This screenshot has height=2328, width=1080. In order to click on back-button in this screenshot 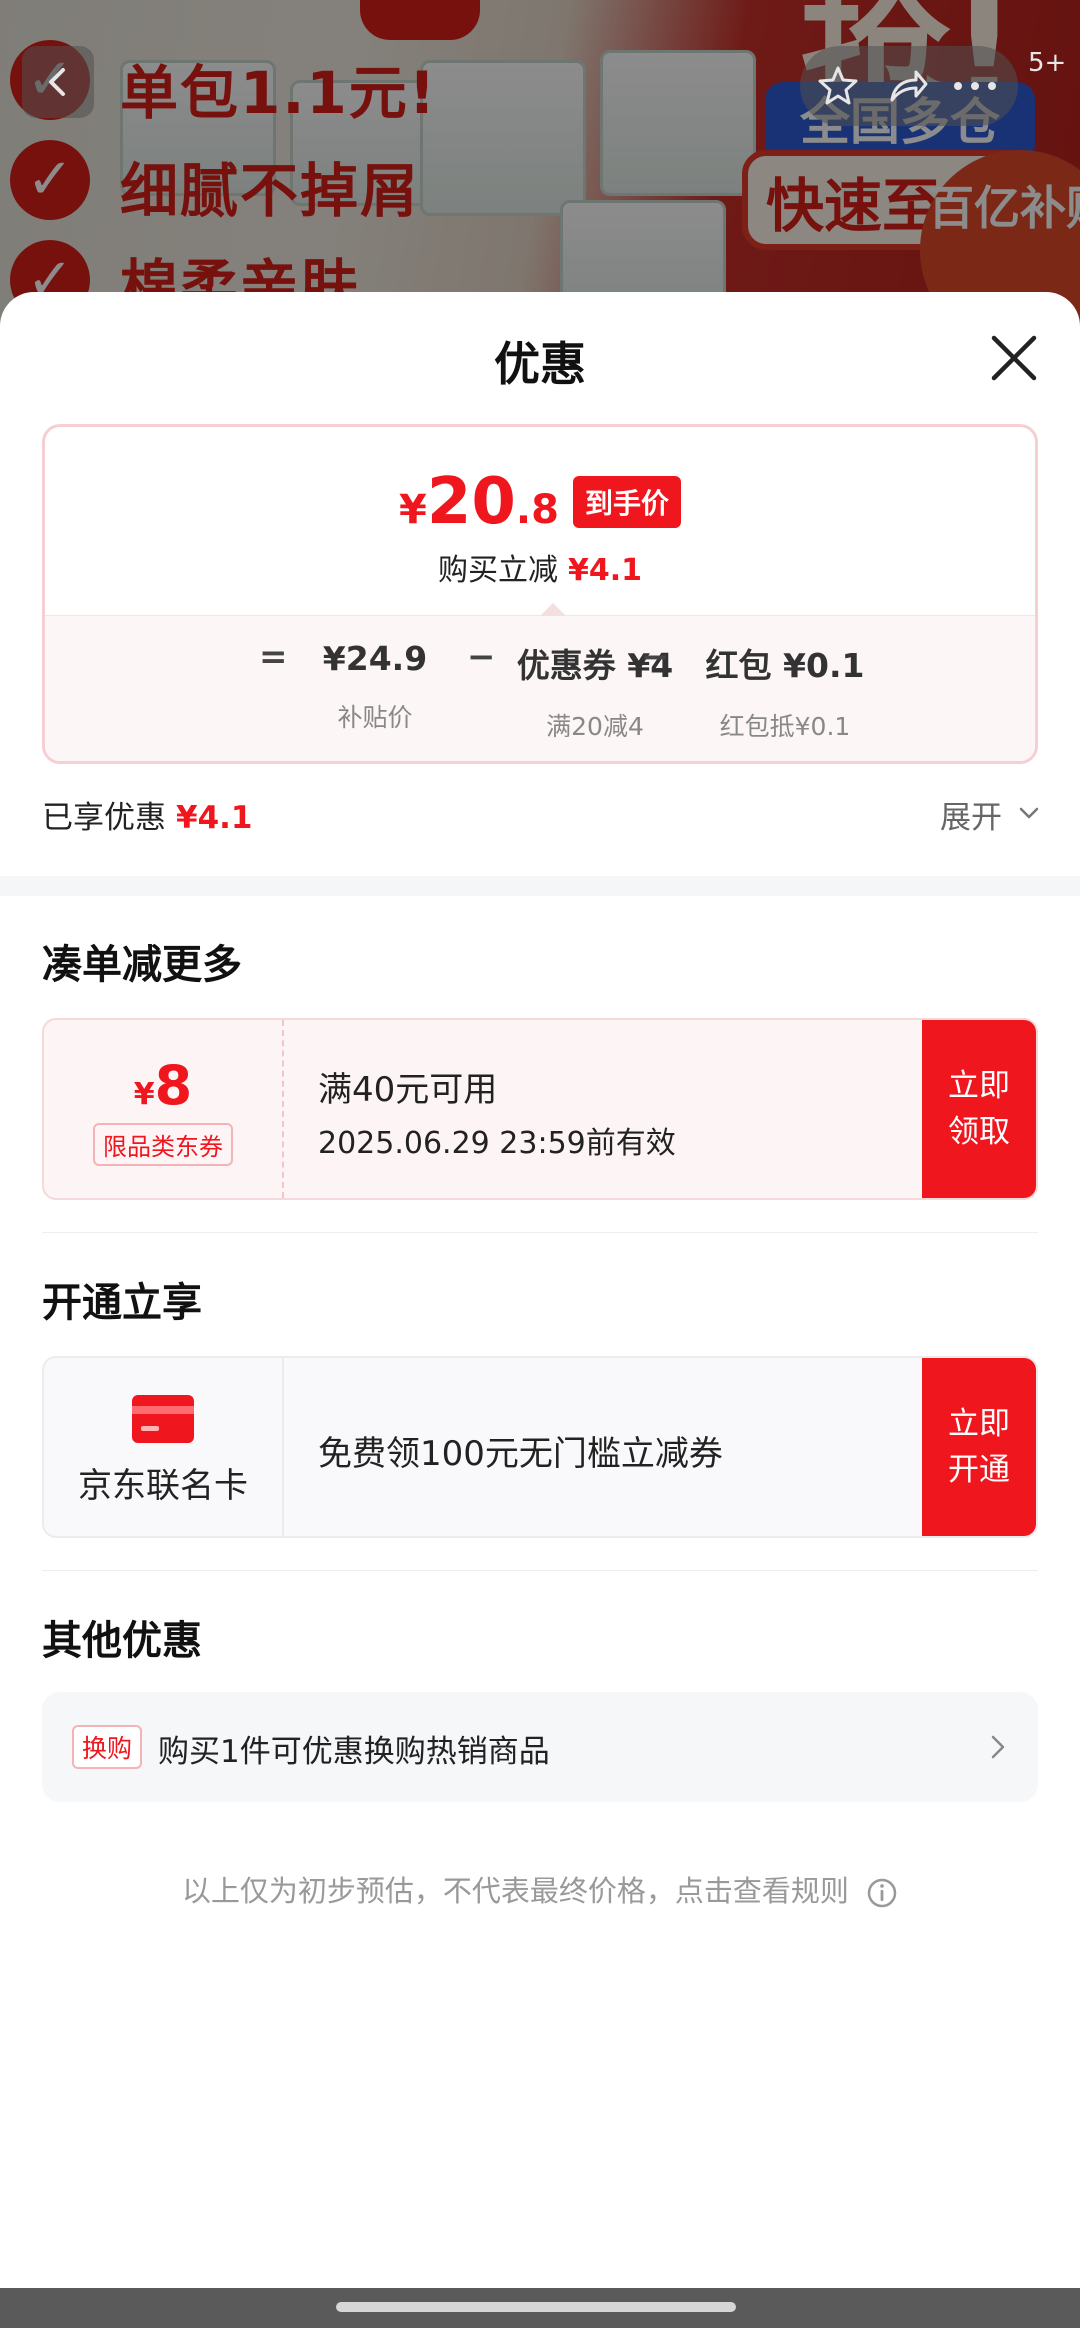, I will do `click(58, 82)`.